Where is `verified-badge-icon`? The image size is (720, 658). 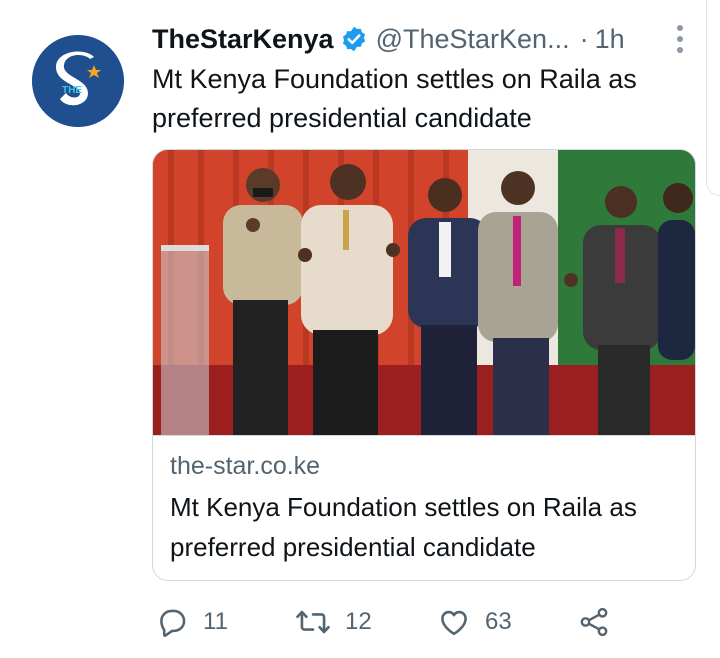
verified-badge-icon is located at coordinates (353, 39).